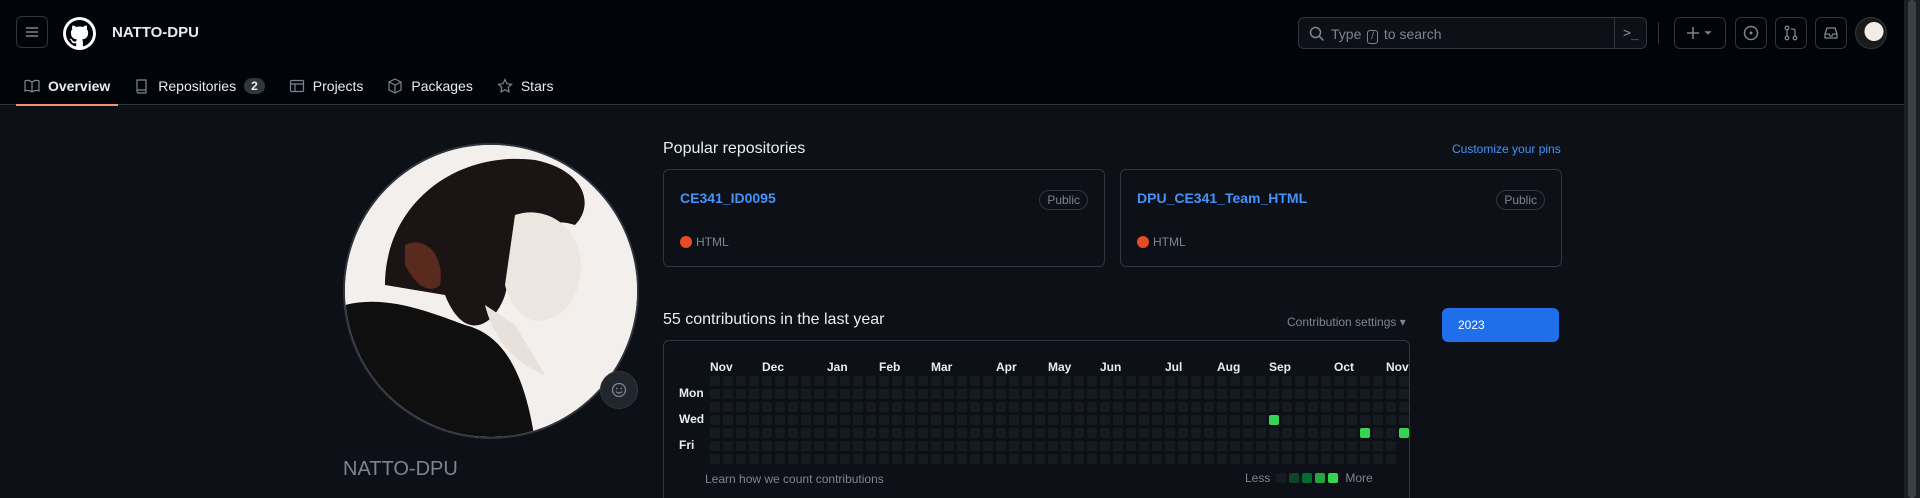  I want to click on menu-button, so click(32, 32).